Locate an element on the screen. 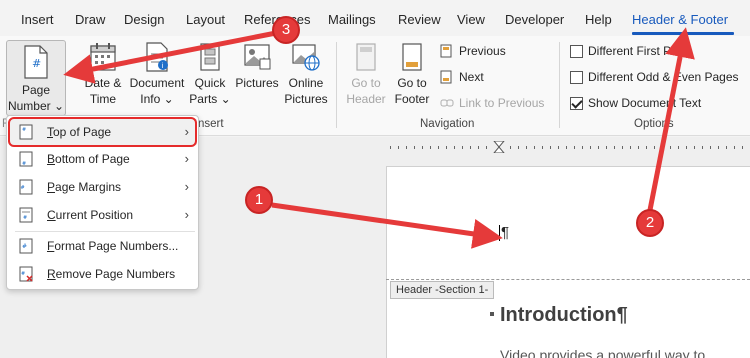  date-time-label-line1: Date & is located at coordinates (103, 83).